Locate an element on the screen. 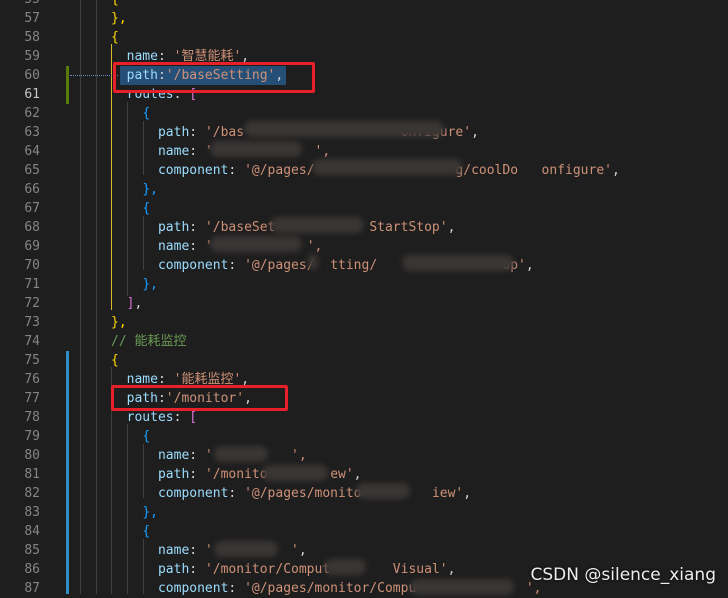 This screenshot has height=598, width=728. code-line: 78 routes: [ is located at coordinates (364, 417).